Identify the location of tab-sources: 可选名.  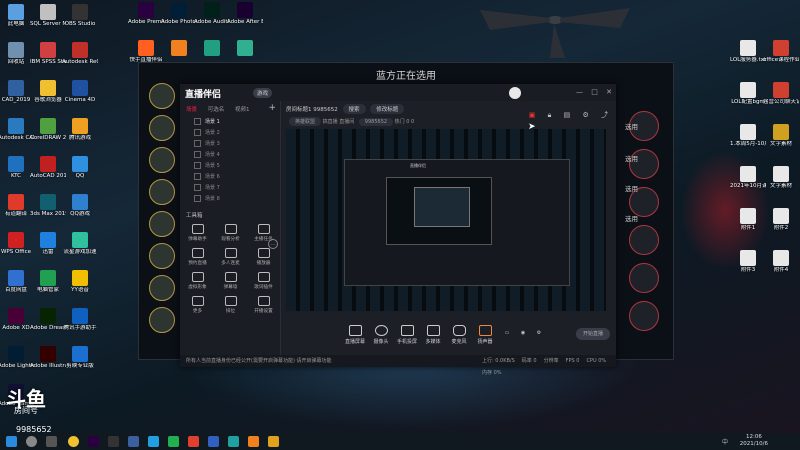
(216, 110).